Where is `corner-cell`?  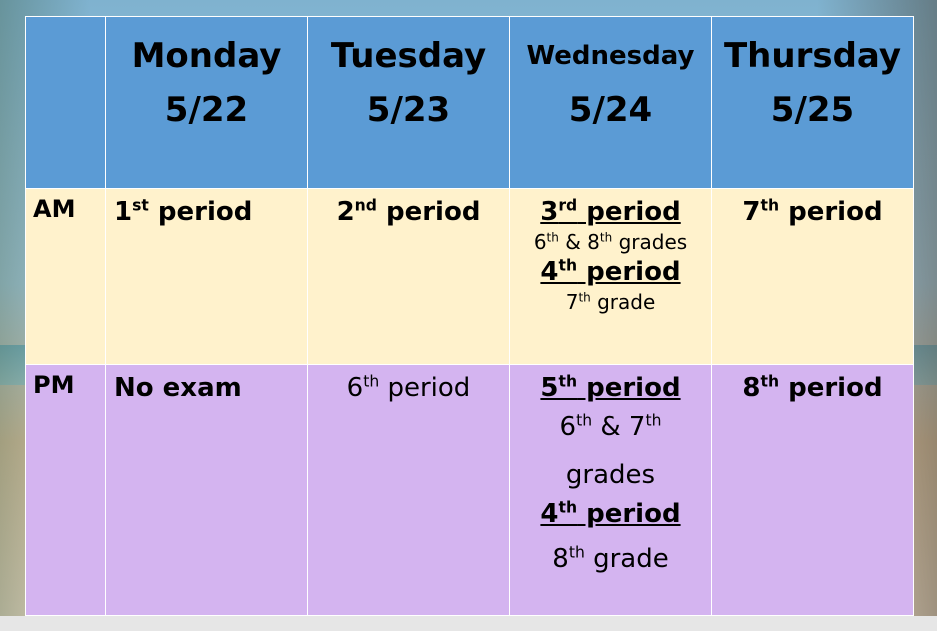
corner-cell is located at coordinates (65, 102).